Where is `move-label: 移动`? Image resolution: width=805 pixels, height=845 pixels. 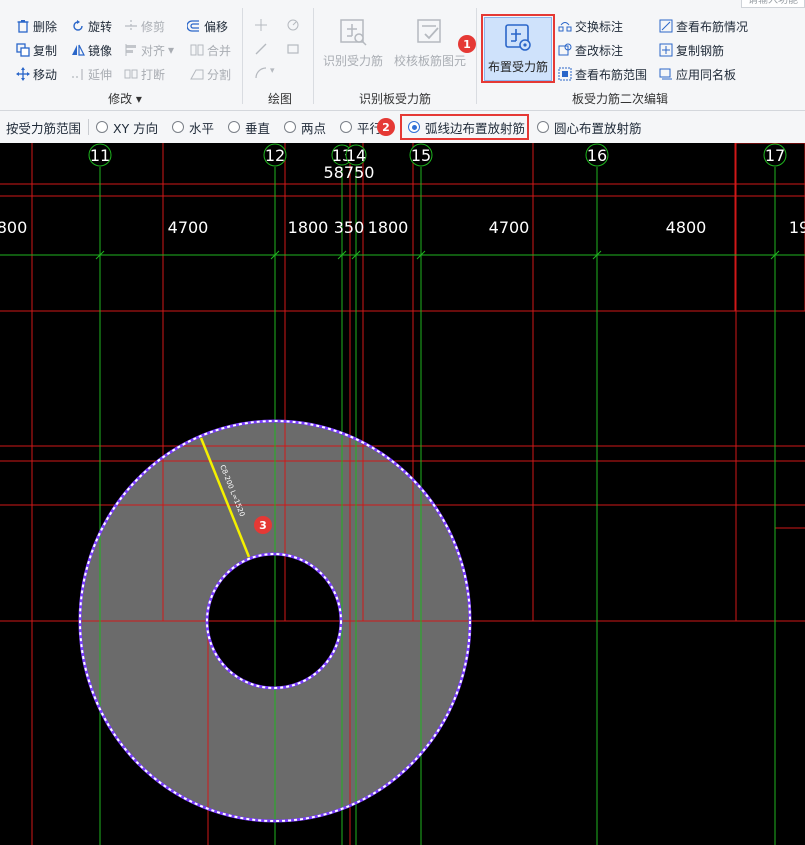 move-label: 移动 is located at coordinates (45, 74).